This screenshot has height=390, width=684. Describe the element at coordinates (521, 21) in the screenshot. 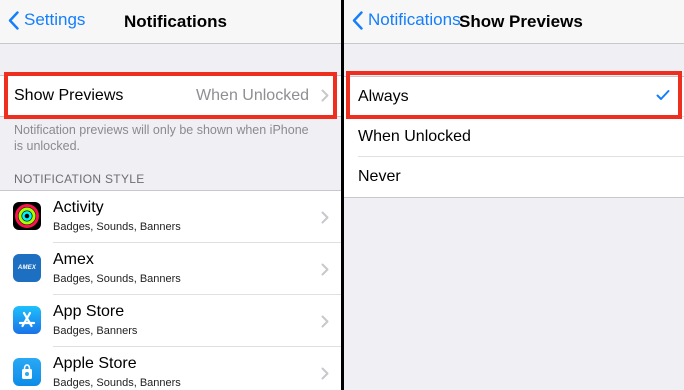

I see `page-title: Show Previews` at that location.